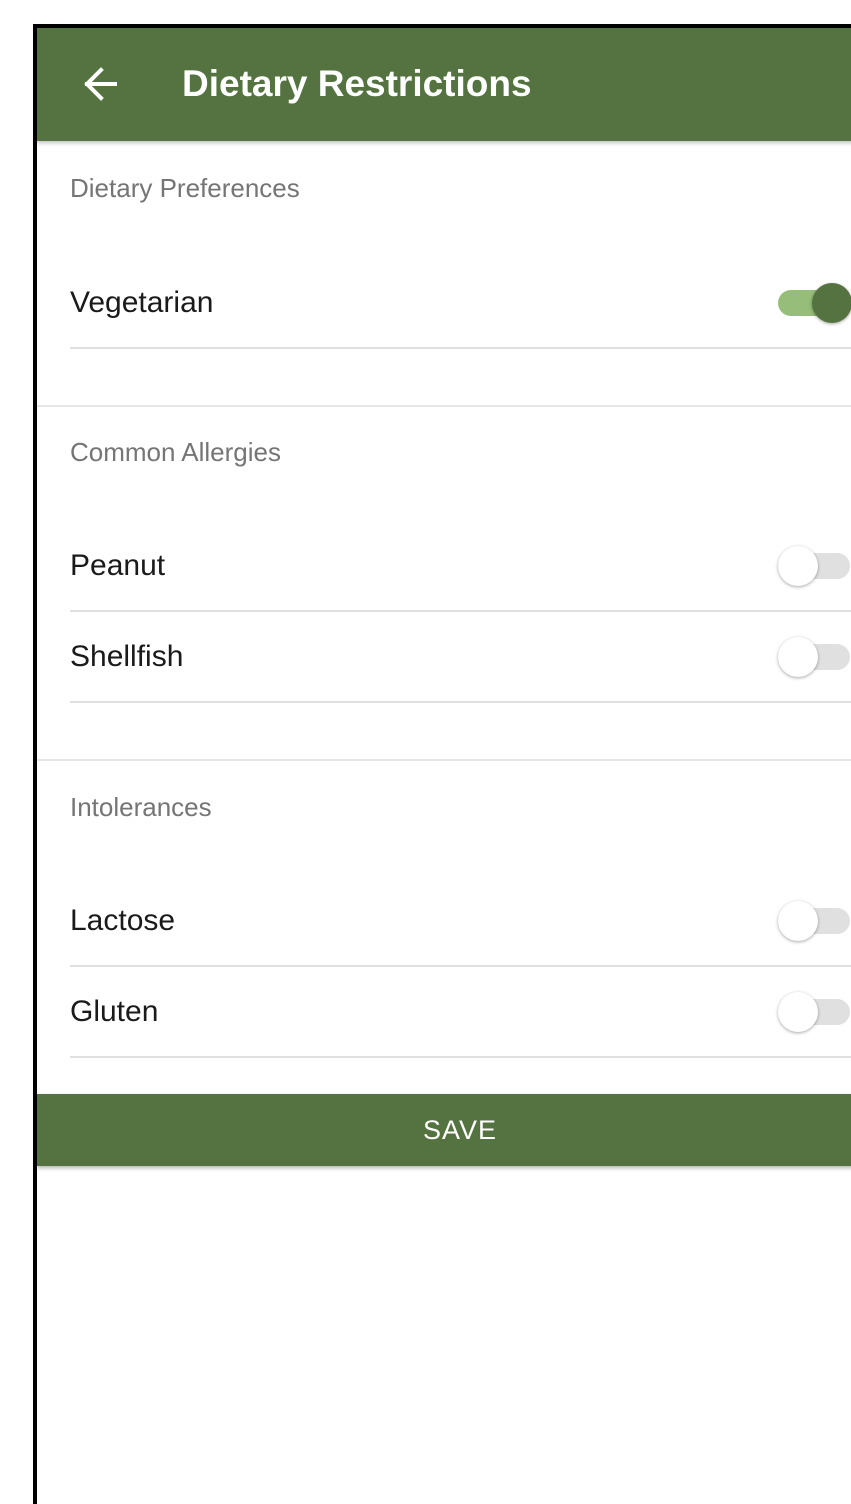  Describe the element at coordinates (185, 188) in the screenshot. I see `section-header-dietary-preferences: Dietary Preferences` at that location.